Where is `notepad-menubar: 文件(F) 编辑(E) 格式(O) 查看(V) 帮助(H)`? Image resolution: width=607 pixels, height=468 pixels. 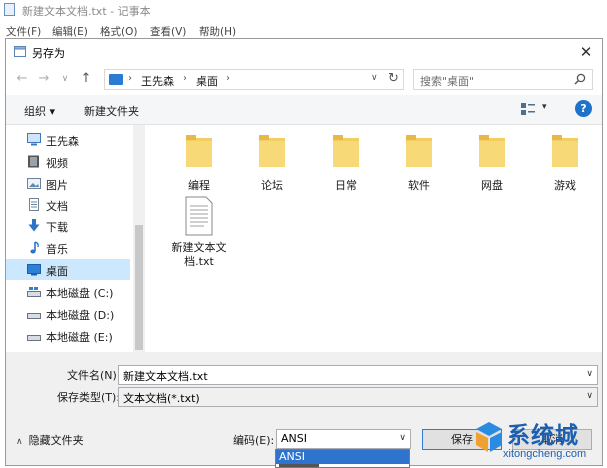
notepad-menubar: 文件(F) 编辑(E) 格式(O) 查看(V) 帮助(H) is located at coordinates (303, 30).